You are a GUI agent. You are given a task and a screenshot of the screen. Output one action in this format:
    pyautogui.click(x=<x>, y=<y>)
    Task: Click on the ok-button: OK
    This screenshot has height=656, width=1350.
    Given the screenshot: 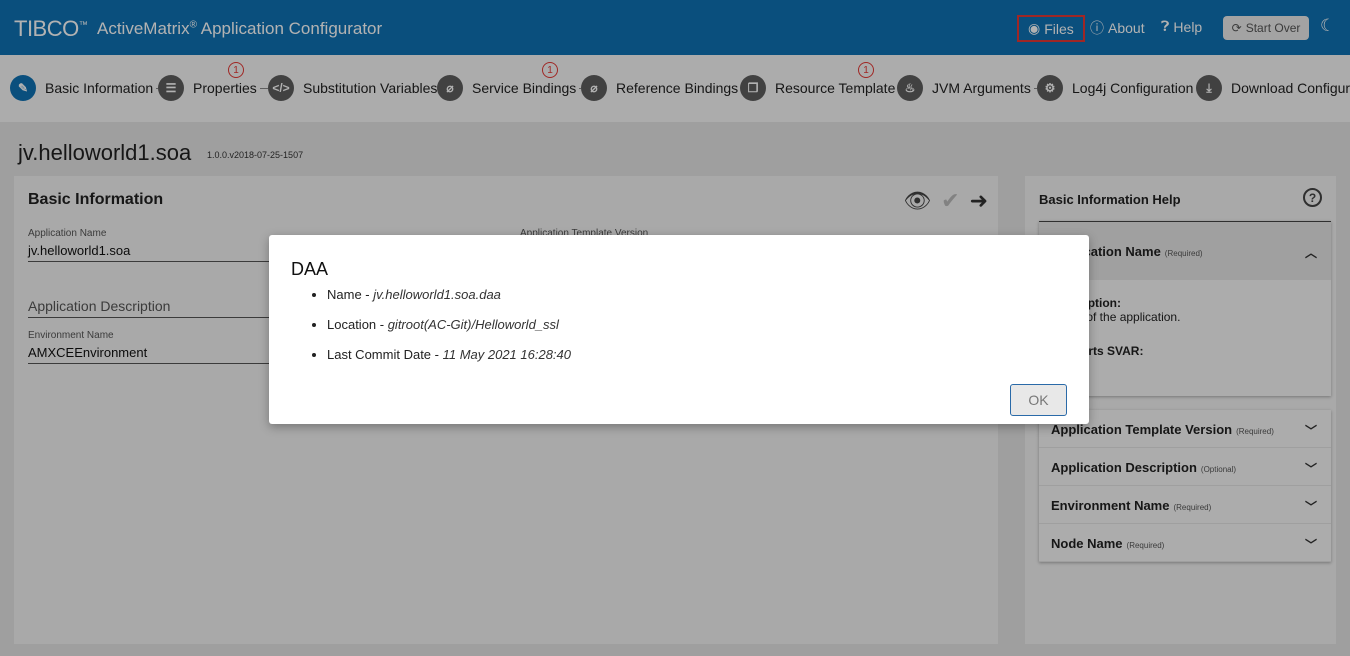 What is the action you would take?
    pyautogui.click(x=1038, y=400)
    